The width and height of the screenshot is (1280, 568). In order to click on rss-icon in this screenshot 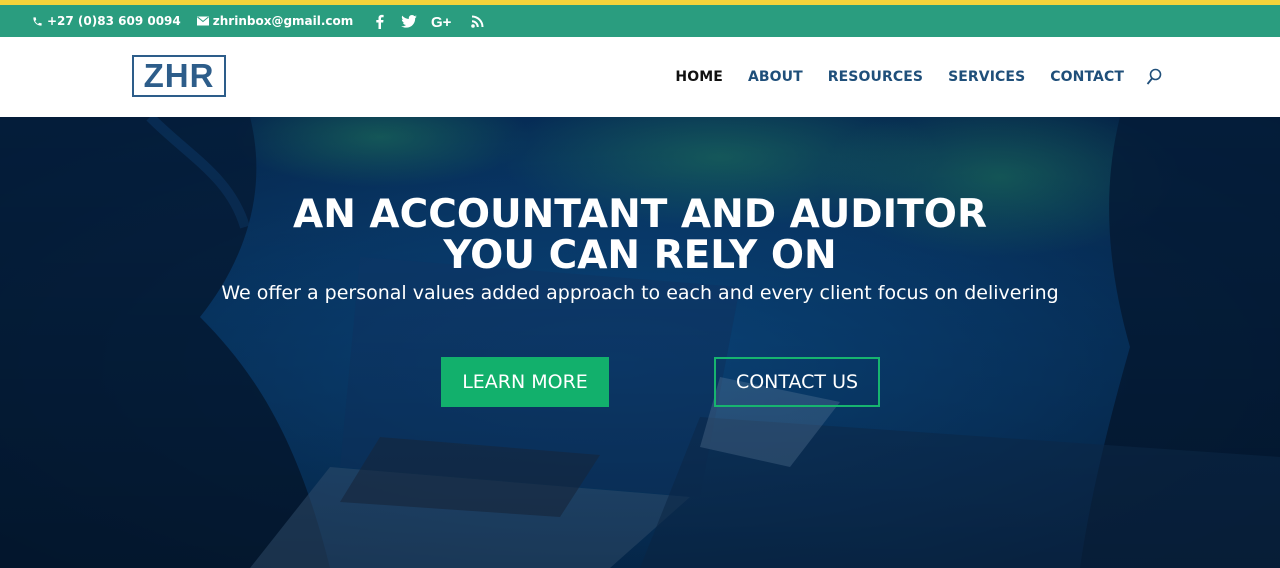, I will do `click(477, 21)`.